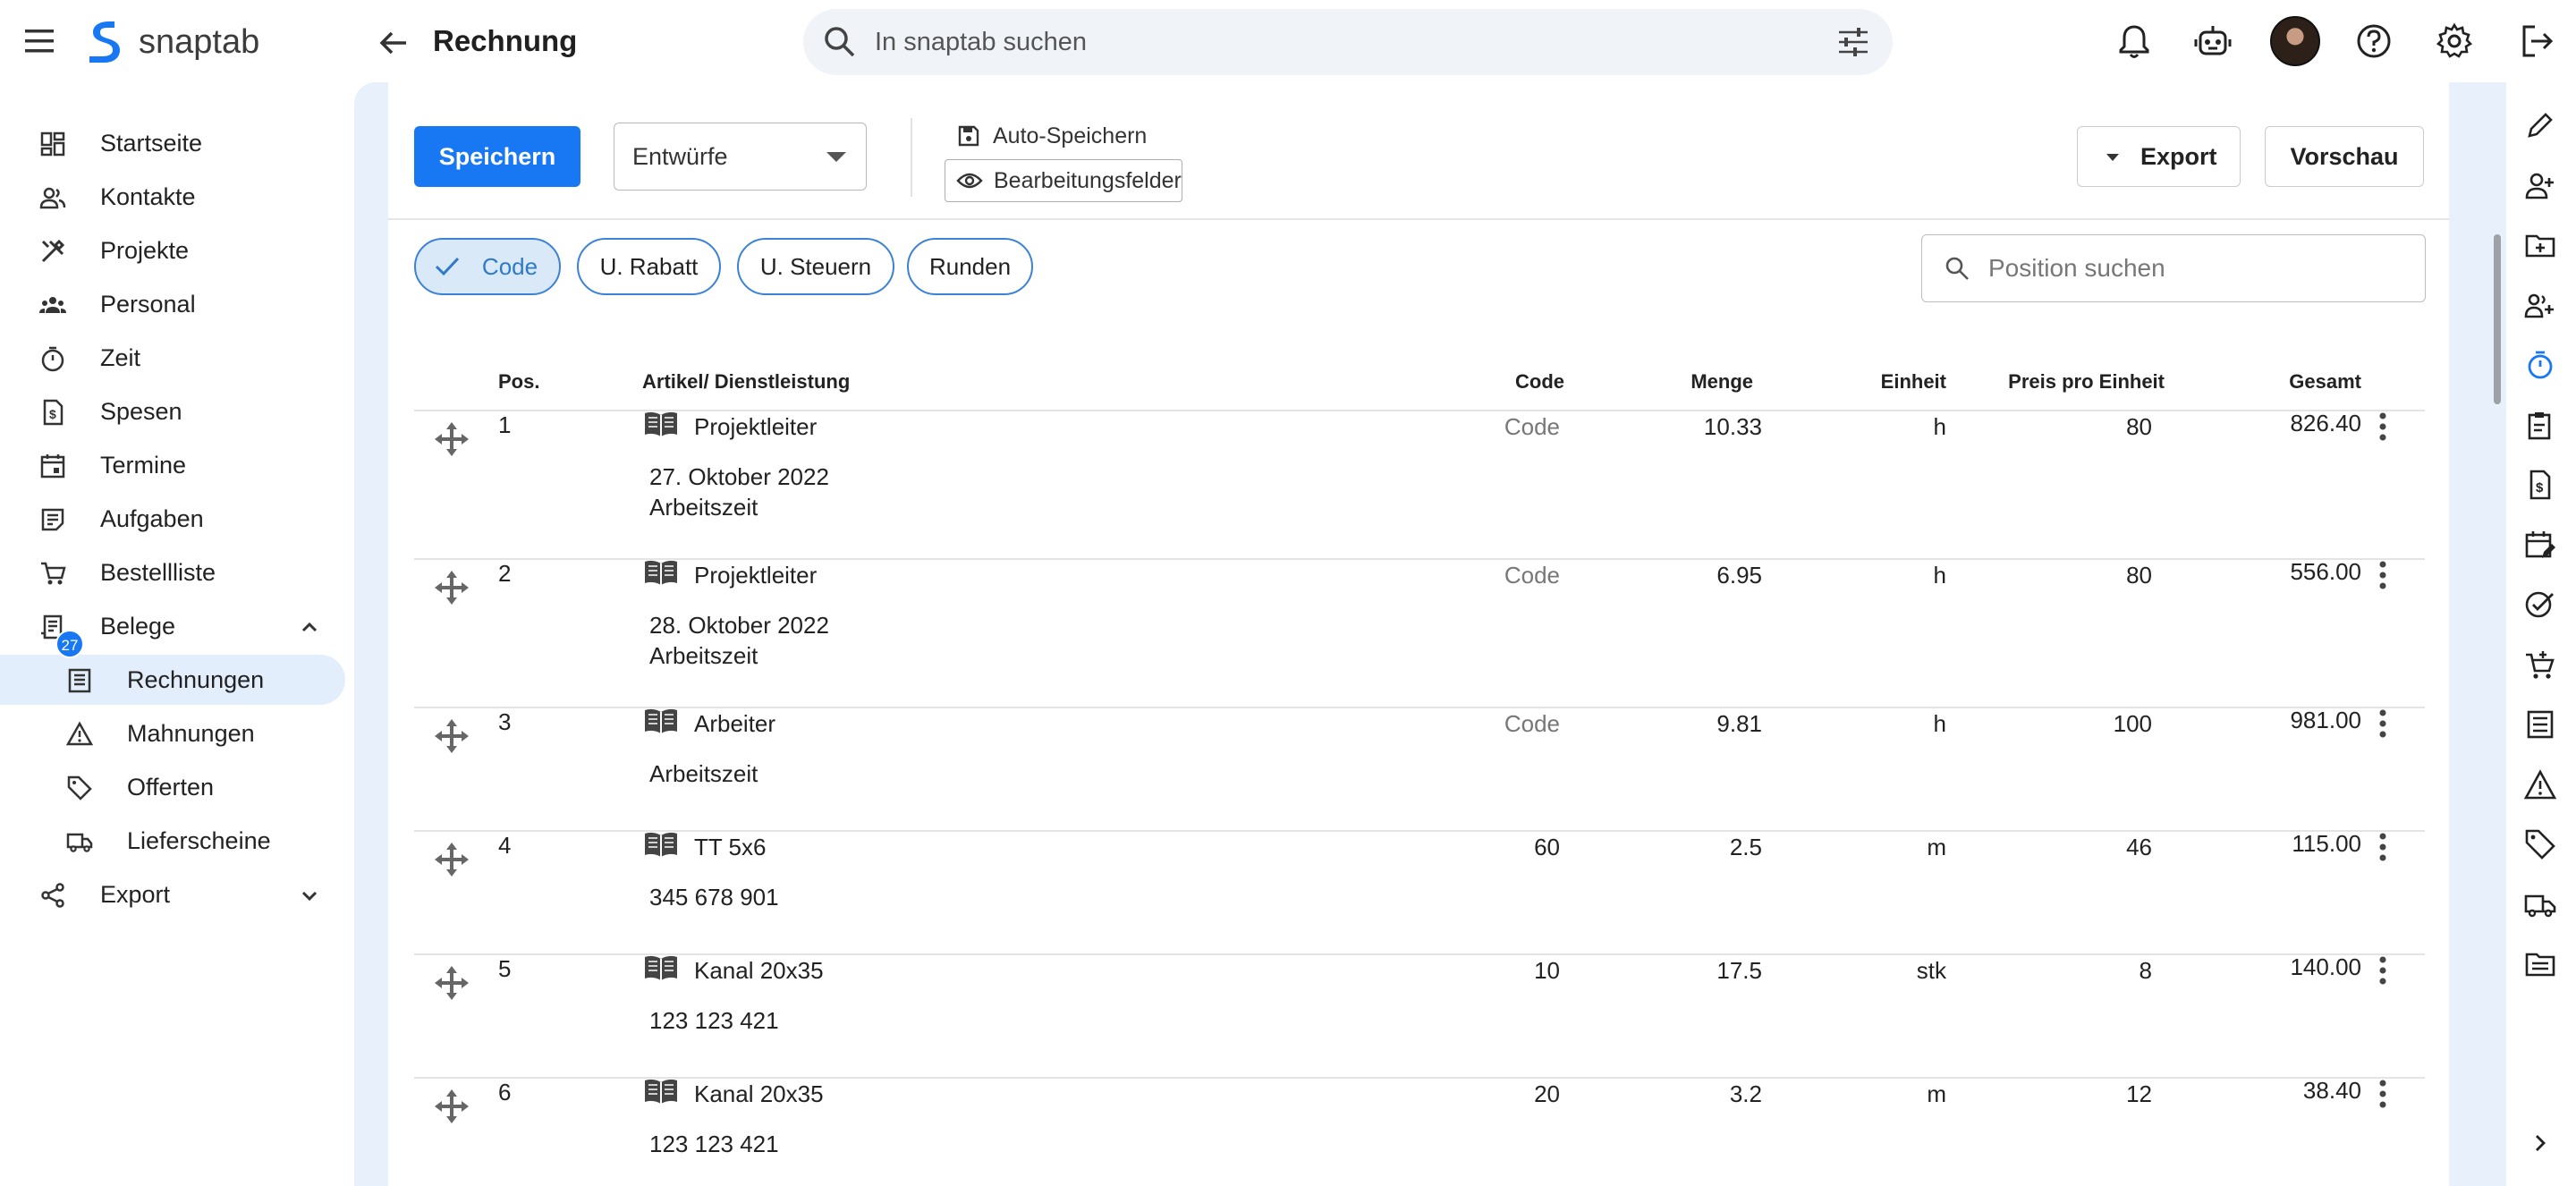 This screenshot has width=2576, height=1186. What do you see at coordinates (172, 465) in the screenshot?
I see `sidebar-item-termine: Termine` at bounding box center [172, 465].